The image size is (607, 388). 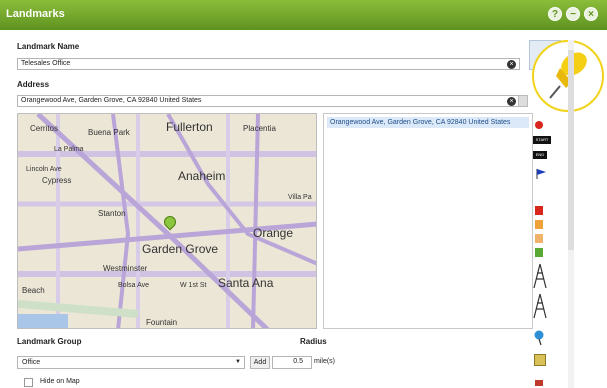 What do you see at coordinates (511, 64) in the screenshot?
I see `clear-name-icon: ×` at bounding box center [511, 64].